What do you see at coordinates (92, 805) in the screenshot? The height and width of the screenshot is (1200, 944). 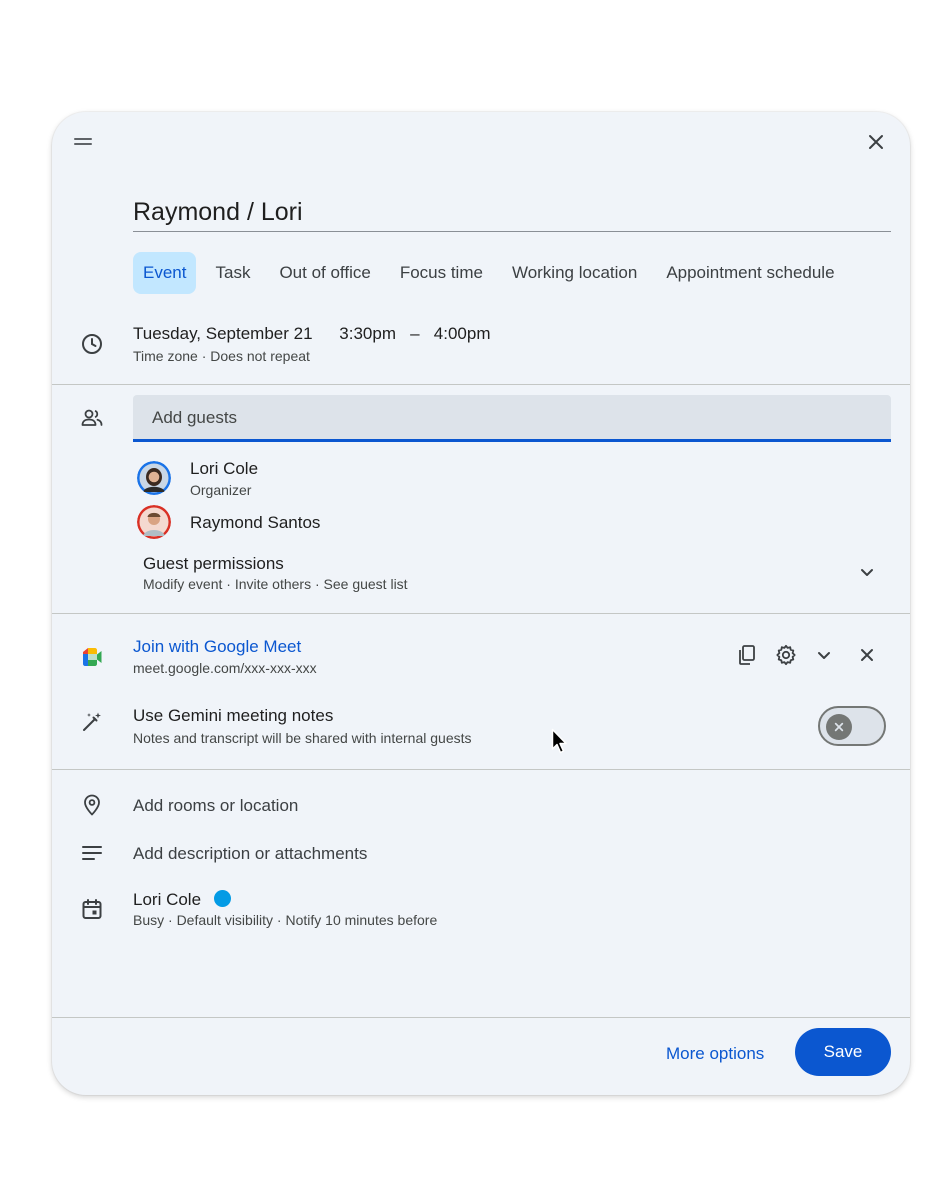 I see `location-pin-icon` at bounding box center [92, 805].